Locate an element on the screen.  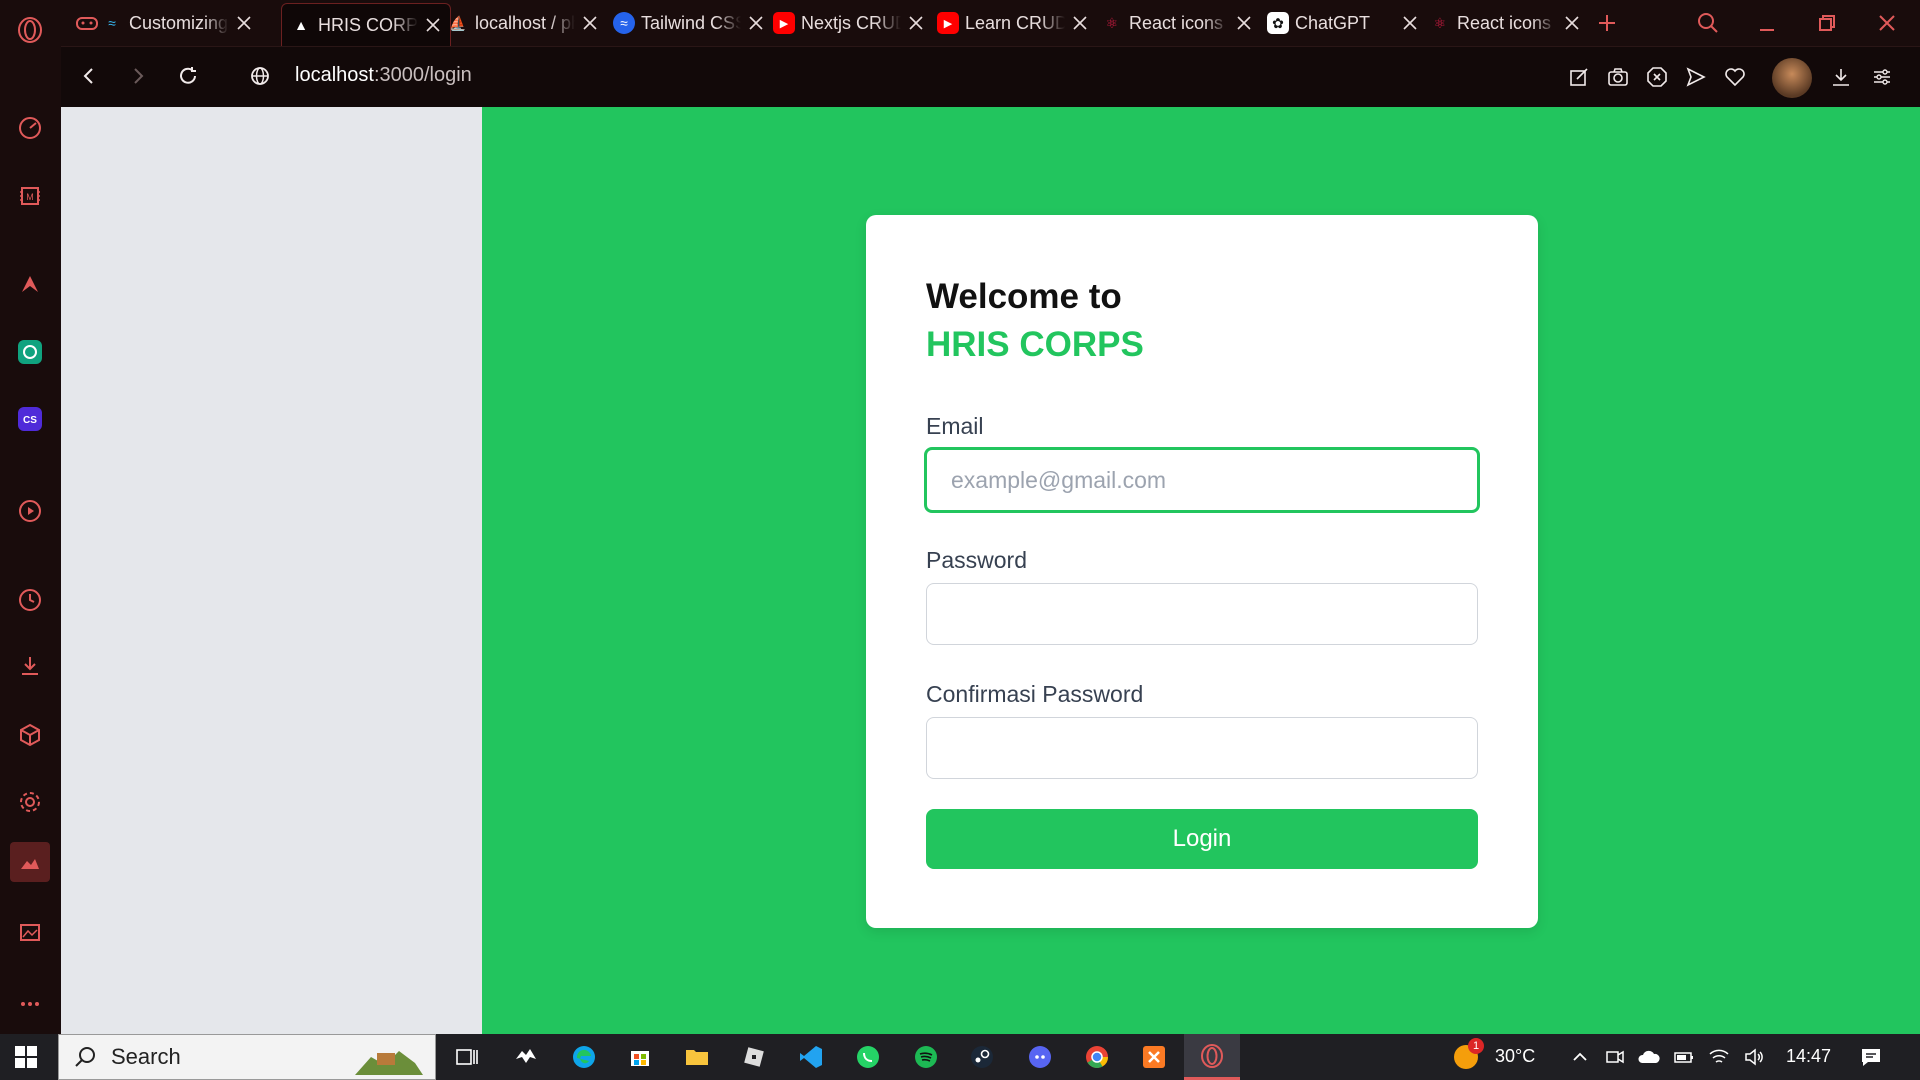
opera-gx-taskbar-icon is located at coordinates (1212, 1057).